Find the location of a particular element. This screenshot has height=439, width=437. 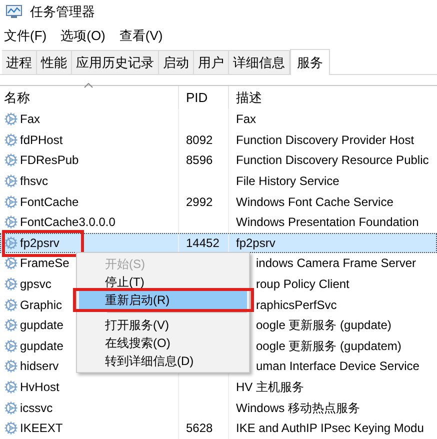

table-row: Fax Fax is located at coordinates (218, 119).